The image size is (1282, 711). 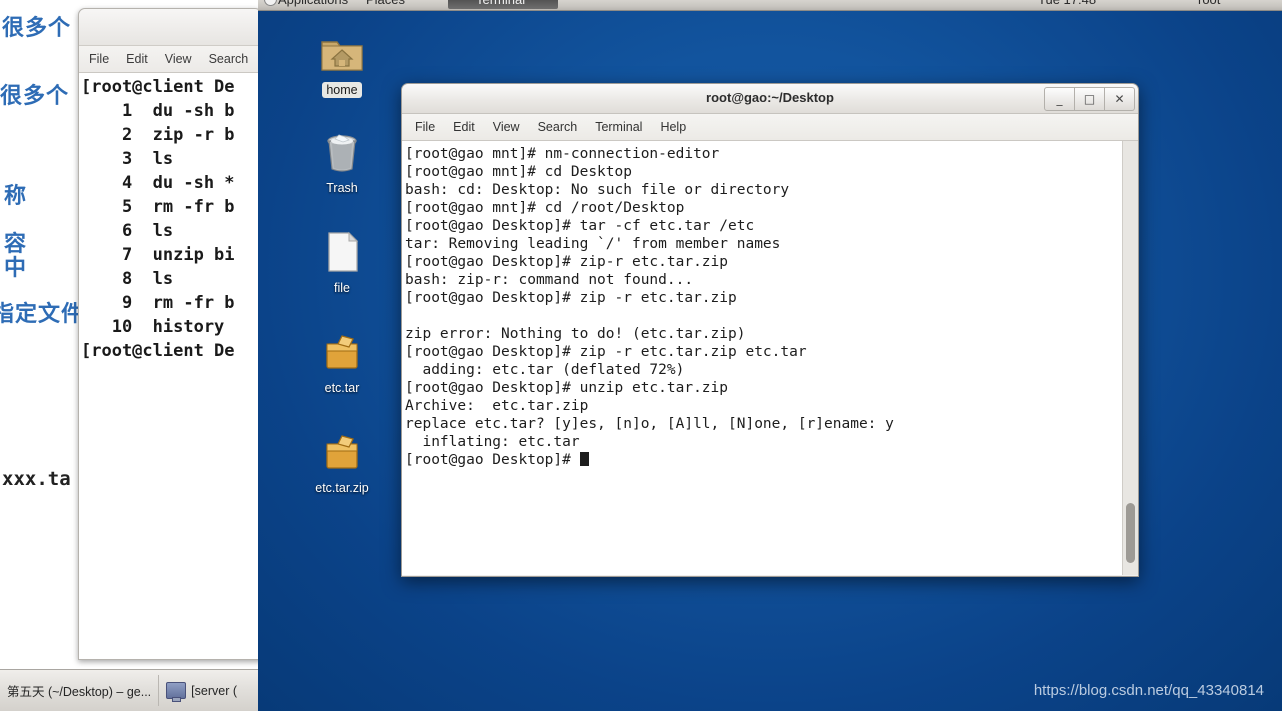 I want to click on bg-term-line: 5 rm -fr b, so click(x=158, y=207).